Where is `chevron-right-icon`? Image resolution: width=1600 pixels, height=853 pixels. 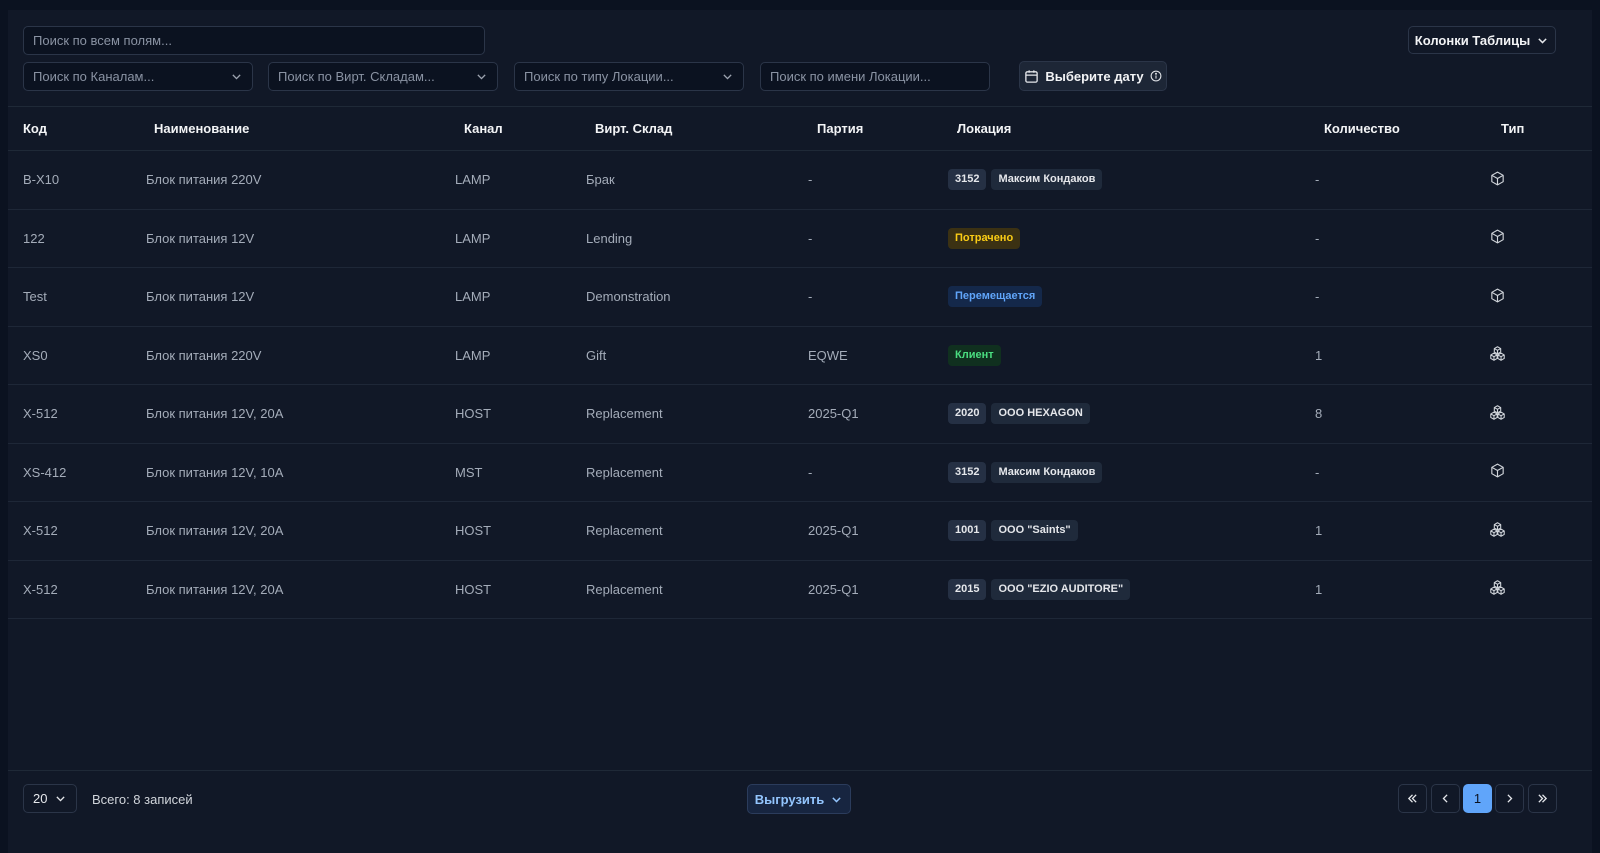
chevron-right-icon is located at coordinates (1510, 798).